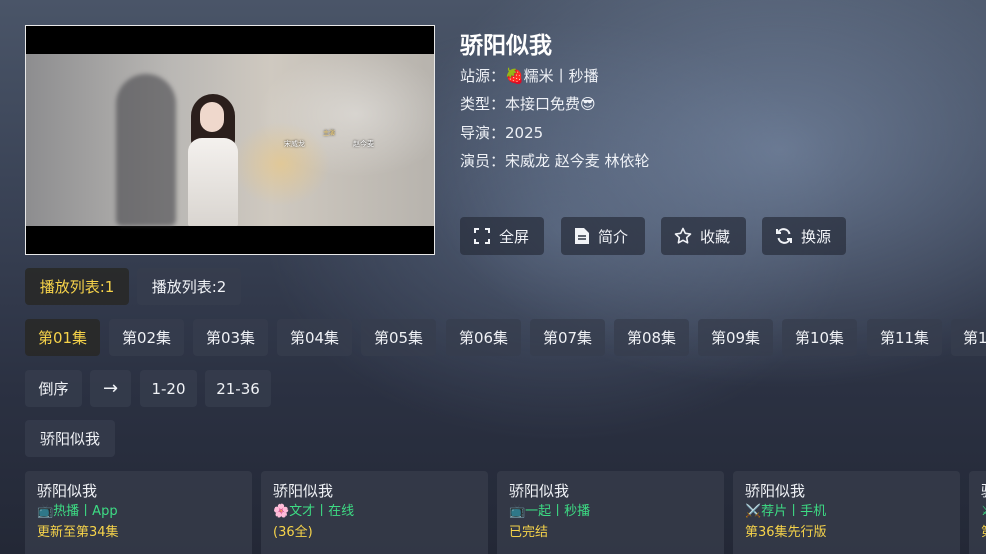 The image size is (986, 554). Describe the element at coordinates (514, 236) in the screenshot. I see `fullscreen-label: 全屏` at that location.